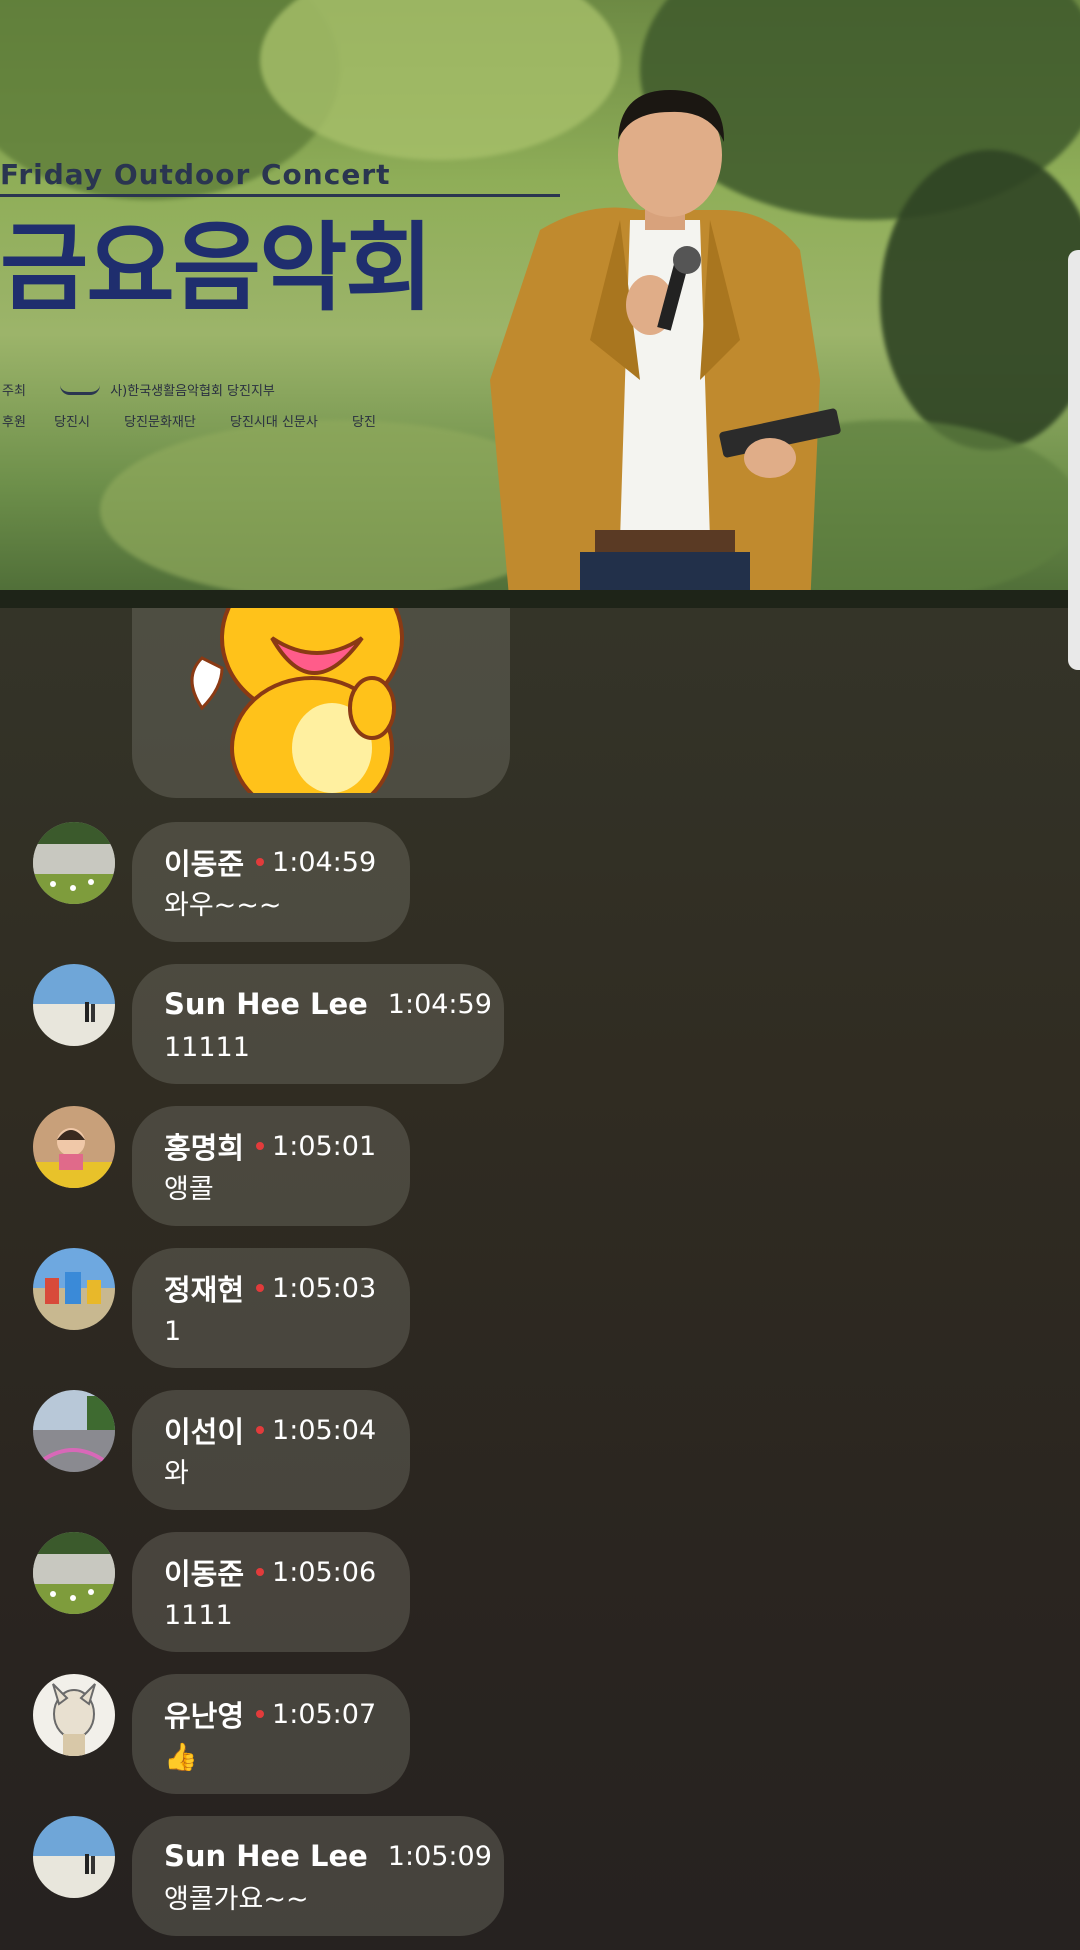 This screenshot has height=1950, width=1080. I want to click on sponsor-2: 당진문화재단, so click(160, 422).